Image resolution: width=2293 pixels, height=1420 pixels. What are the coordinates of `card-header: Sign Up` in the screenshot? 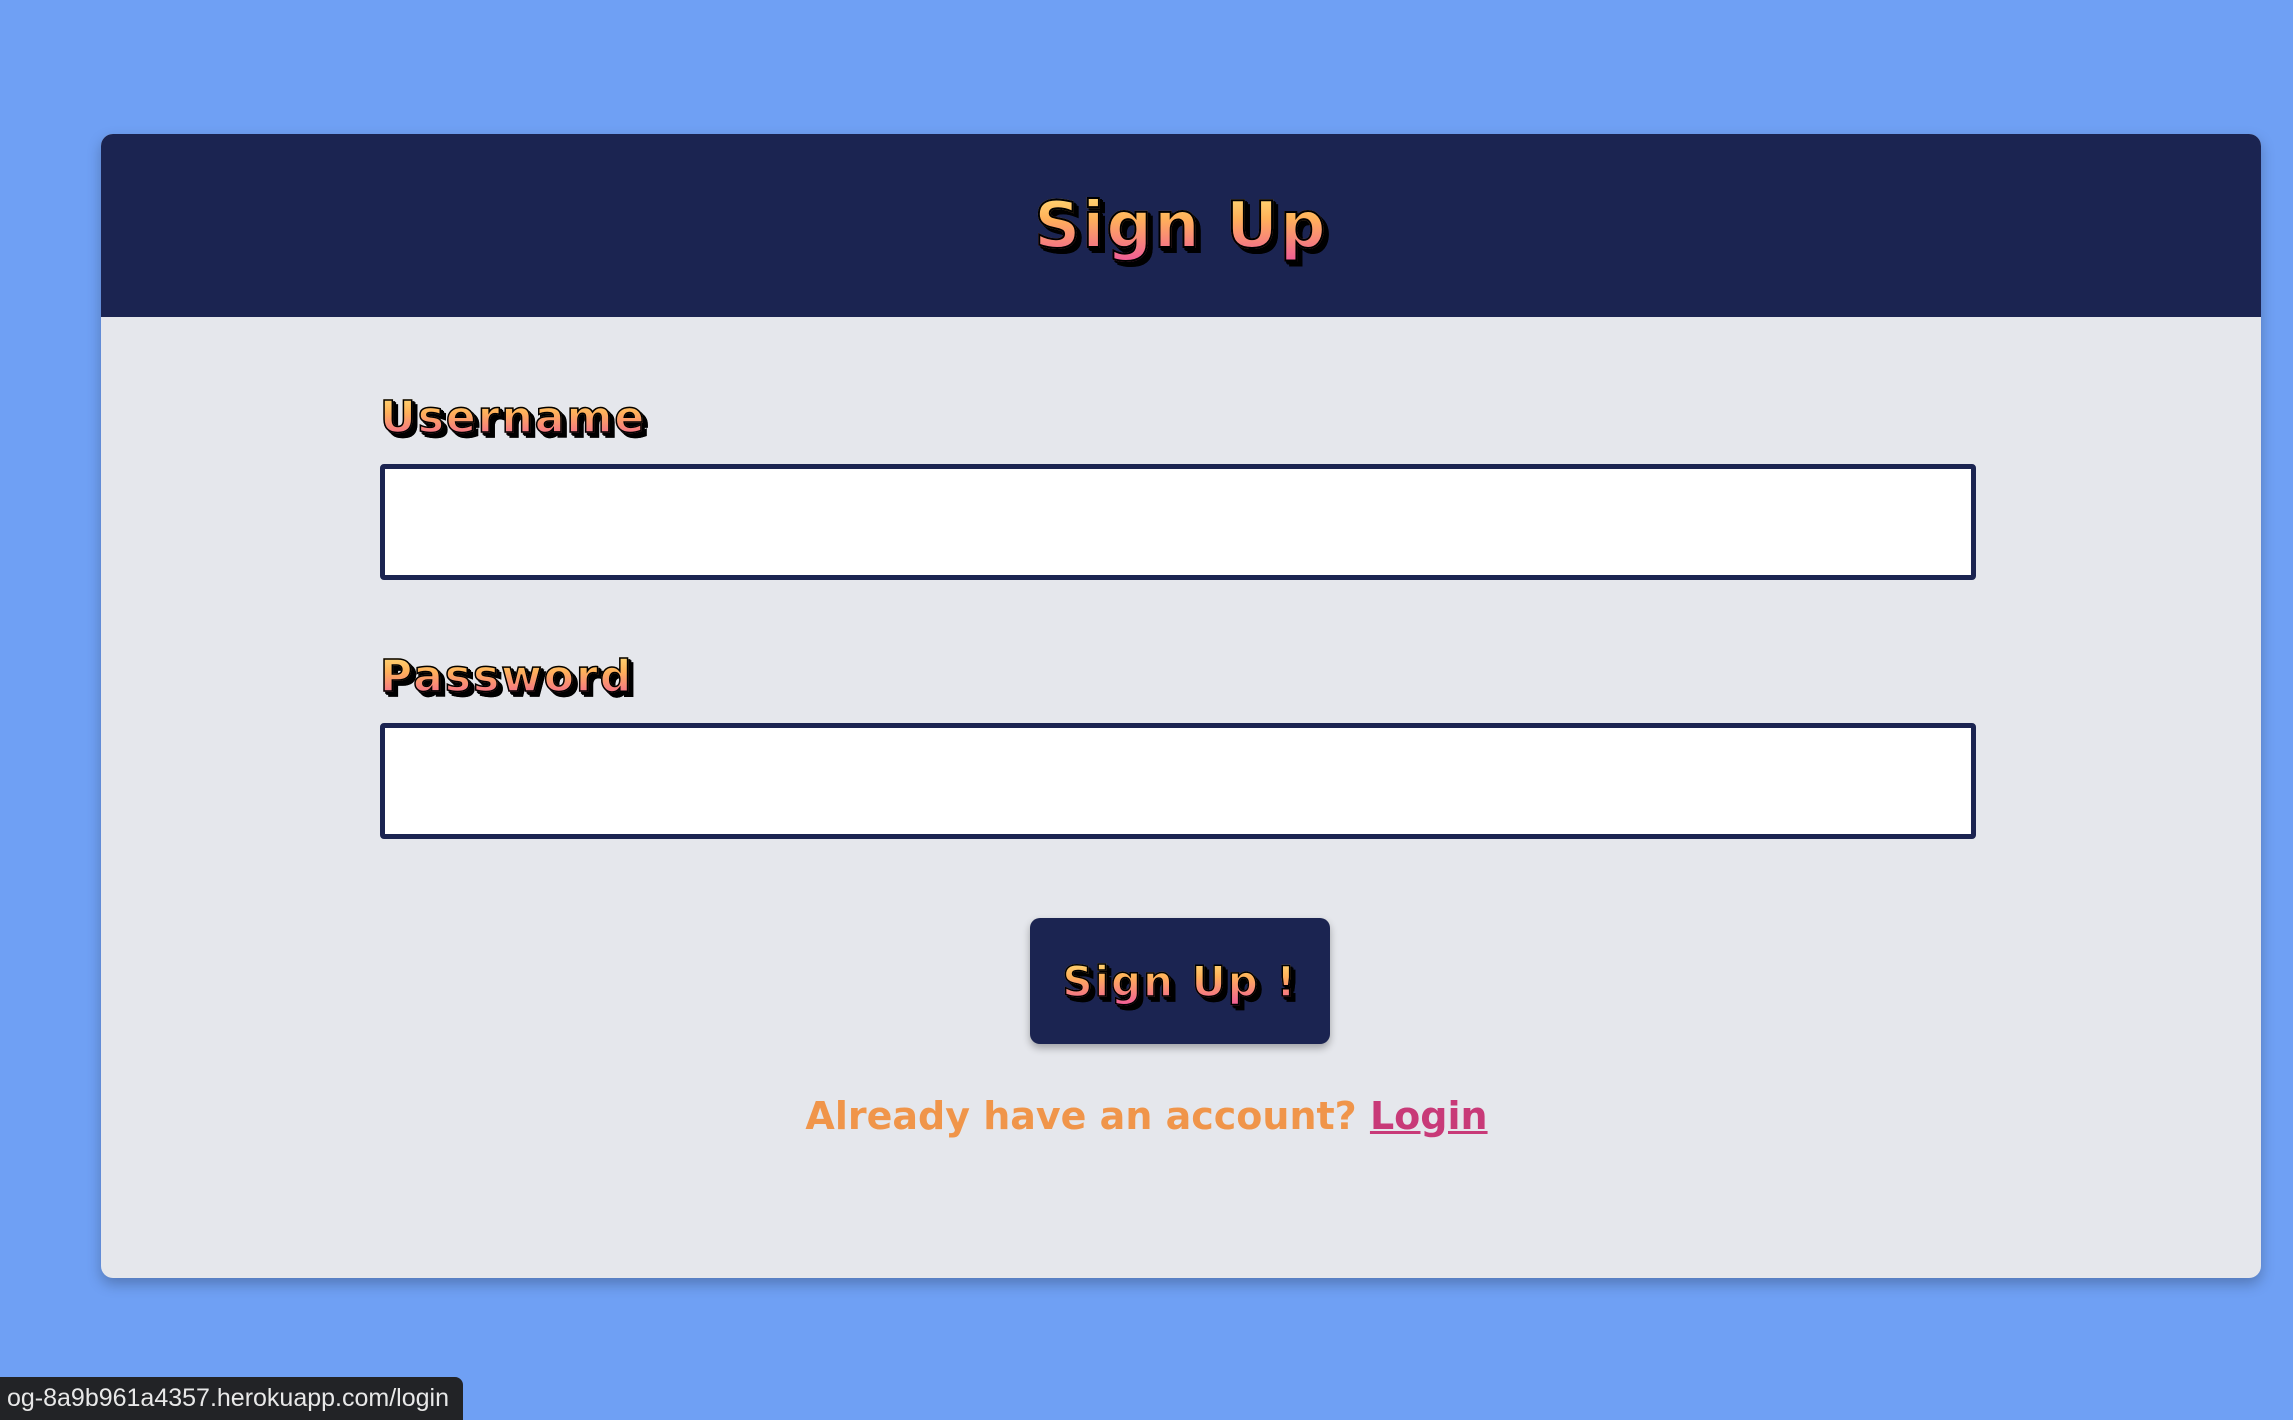 It's located at (1181, 225).